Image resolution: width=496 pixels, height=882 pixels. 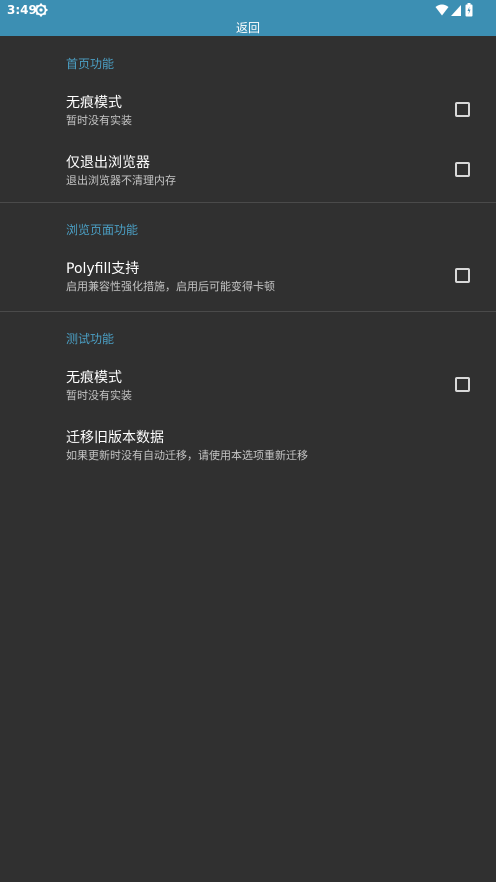 I want to click on polyfill-support-checkbox, so click(x=462, y=275).